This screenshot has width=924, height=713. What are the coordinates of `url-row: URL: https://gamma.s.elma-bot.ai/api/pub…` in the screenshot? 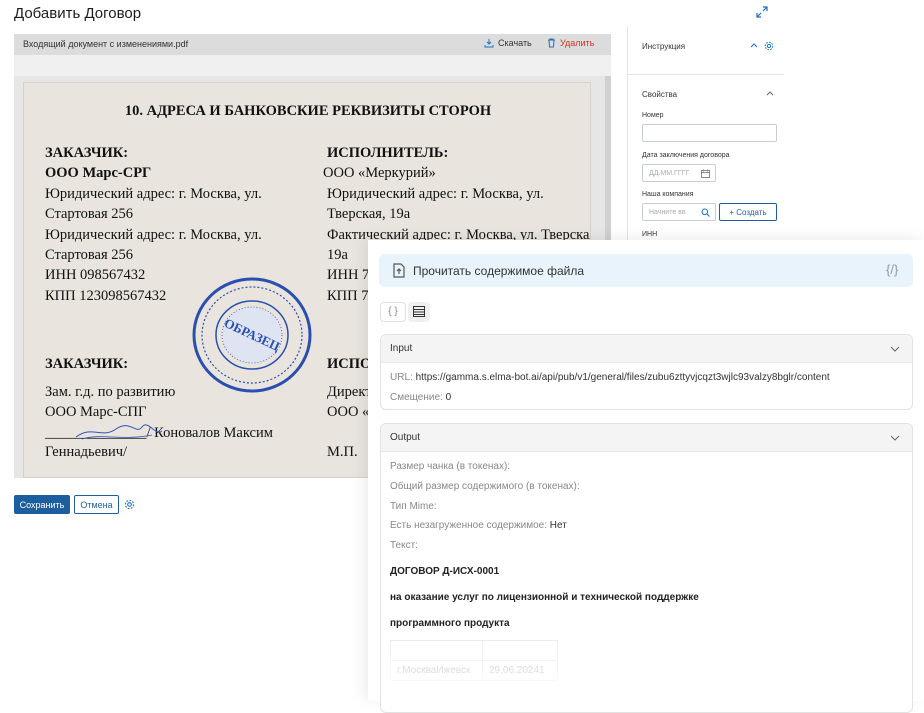 It's located at (610, 377).